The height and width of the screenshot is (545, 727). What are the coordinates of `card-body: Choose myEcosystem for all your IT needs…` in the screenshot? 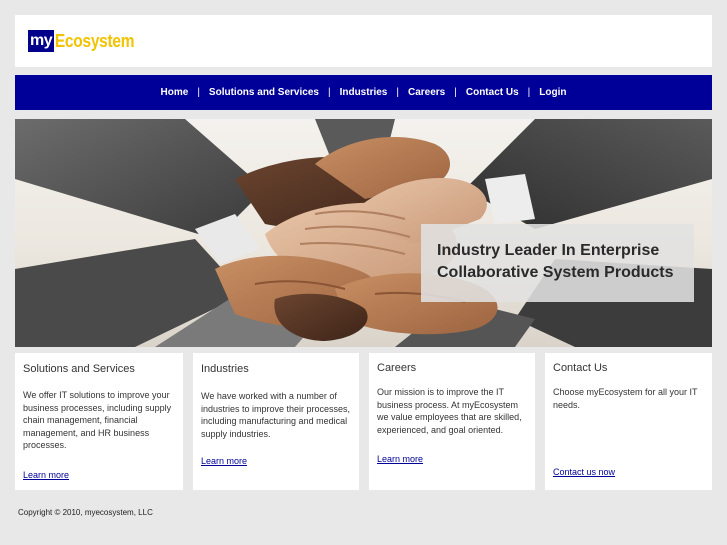 It's located at (625, 398).